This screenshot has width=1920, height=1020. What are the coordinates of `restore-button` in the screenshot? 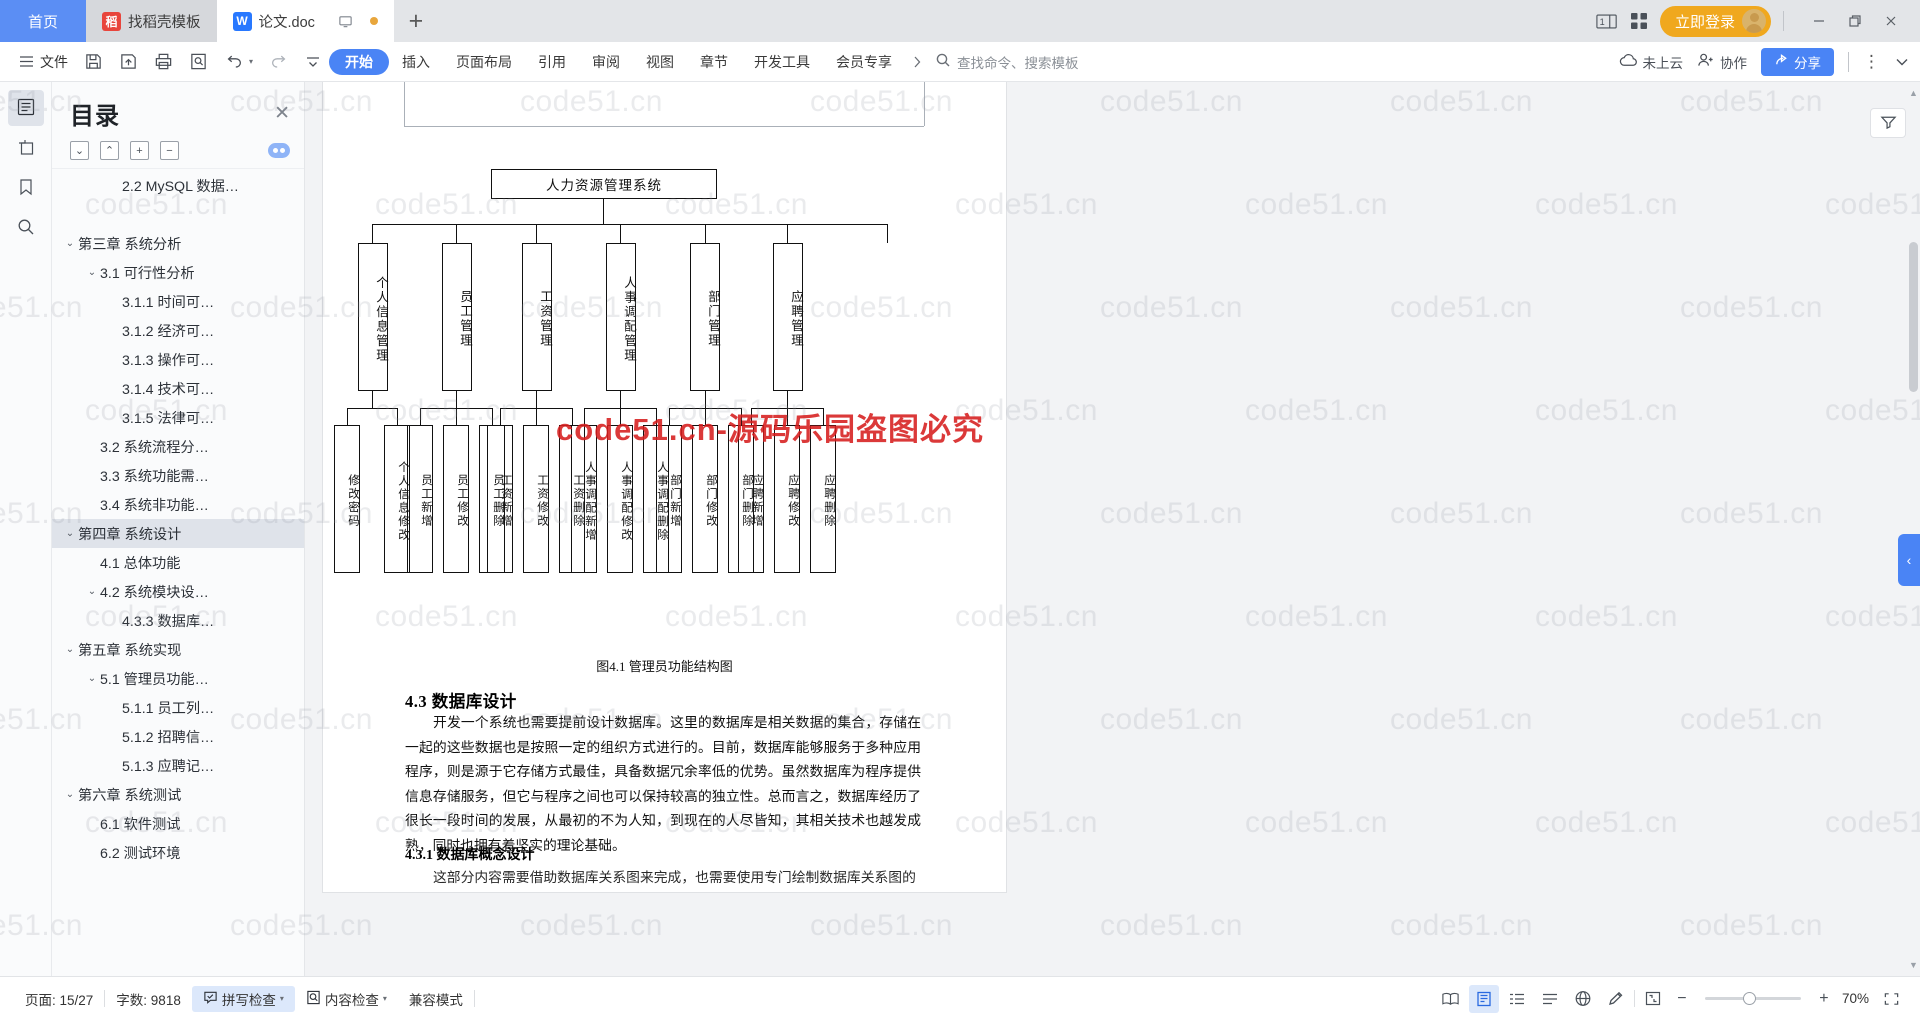 It's located at (1855, 21).